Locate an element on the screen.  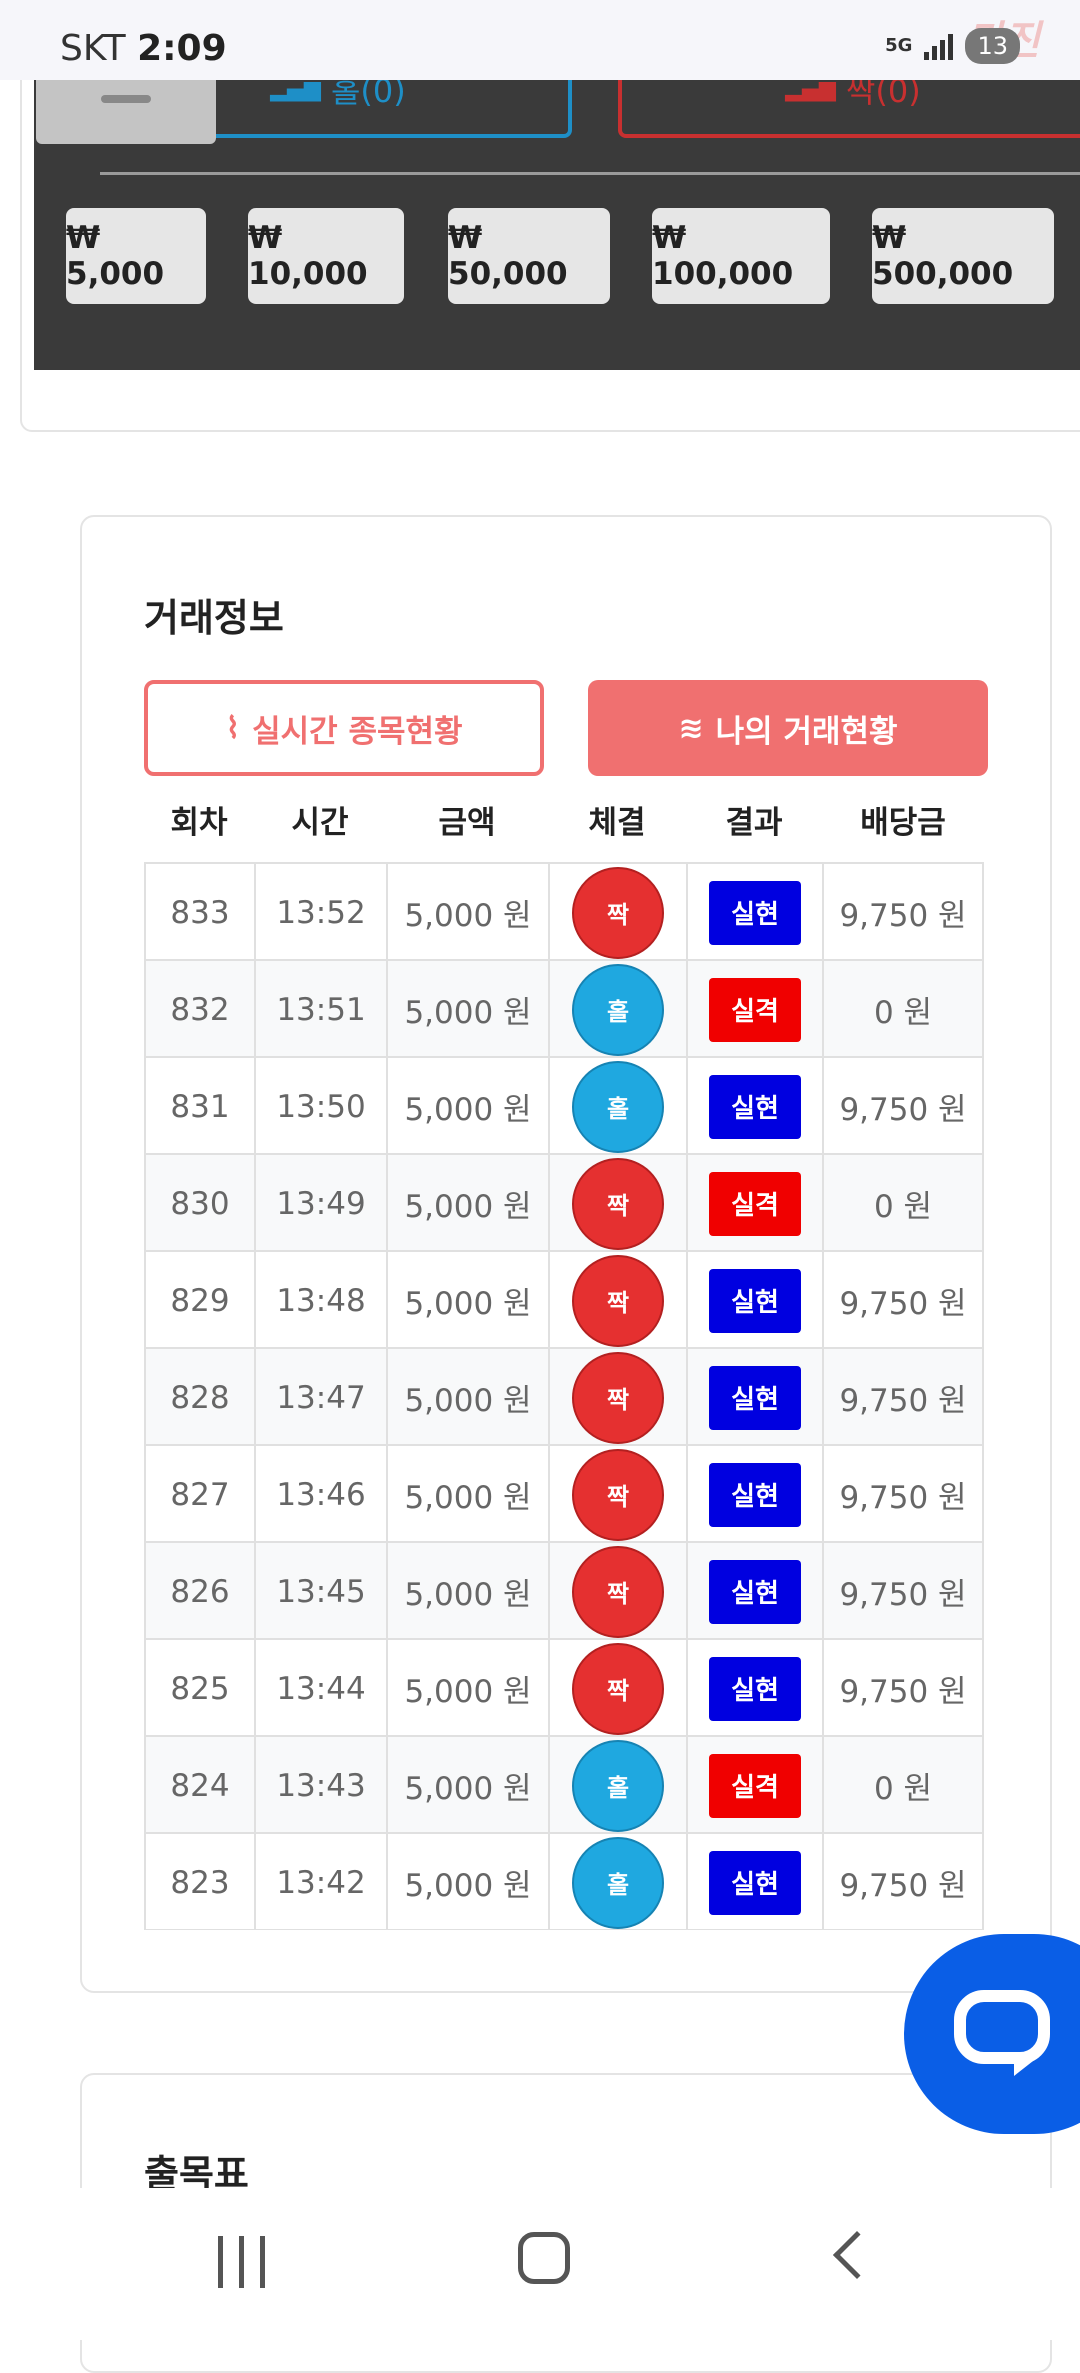
table-row: 833 13:52 5,000 원 짝 실현 9,750 원 is located at coordinates (564, 911).